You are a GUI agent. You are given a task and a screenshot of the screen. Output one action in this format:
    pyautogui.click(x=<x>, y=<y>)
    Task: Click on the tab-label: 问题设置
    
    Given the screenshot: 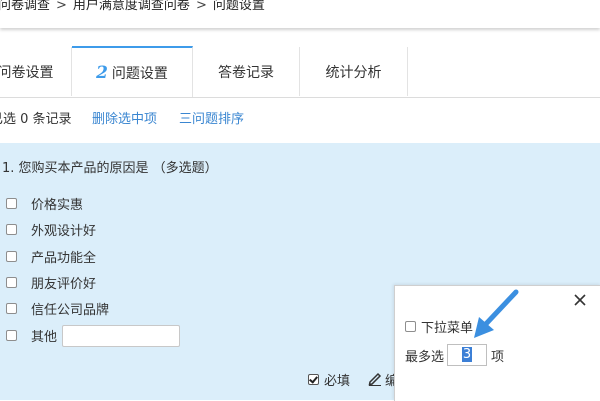 What is the action you would take?
    pyautogui.click(x=139, y=73)
    